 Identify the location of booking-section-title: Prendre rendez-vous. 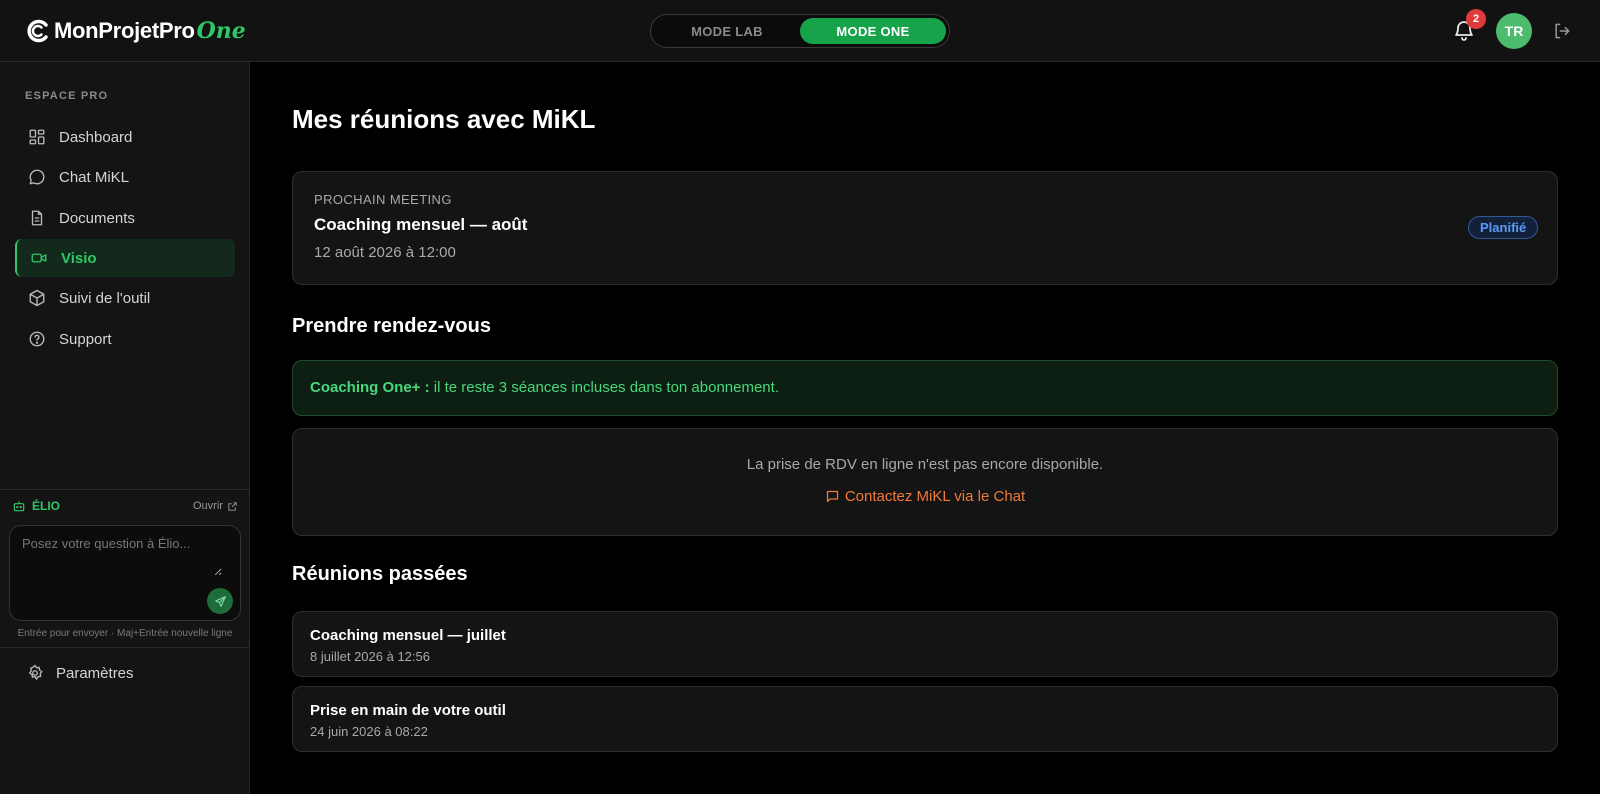
(391, 326).